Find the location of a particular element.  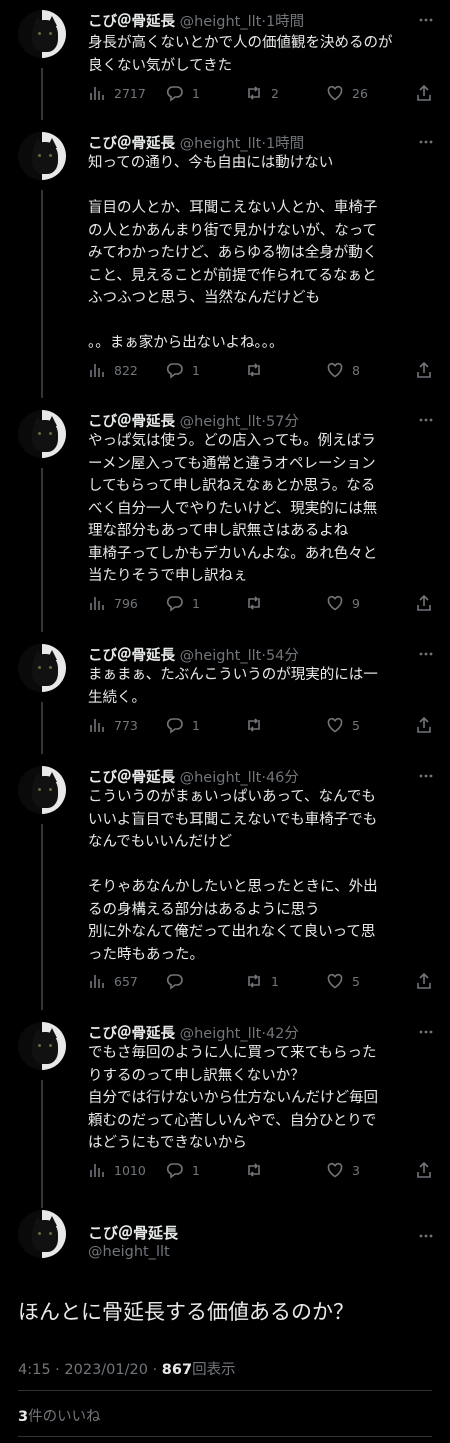

retweet-count: 1 is located at coordinates (275, 981).